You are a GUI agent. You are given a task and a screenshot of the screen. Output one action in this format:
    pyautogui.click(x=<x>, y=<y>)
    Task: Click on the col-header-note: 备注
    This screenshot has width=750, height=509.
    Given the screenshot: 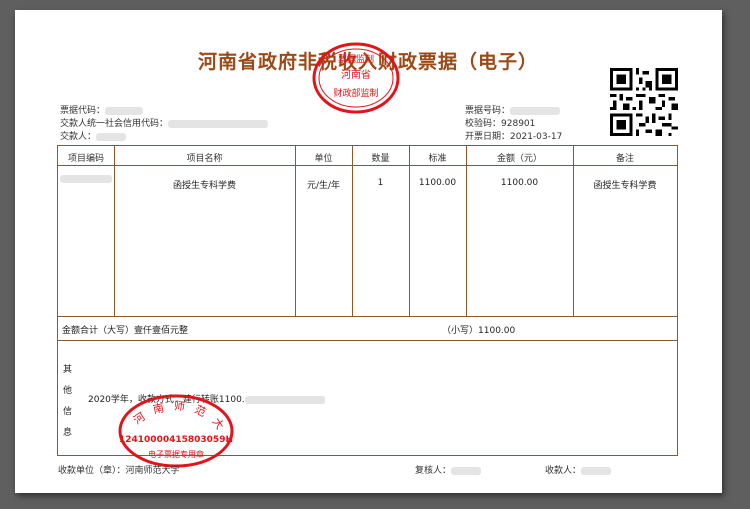 What is the action you would take?
    pyautogui.click(x=624, y=159)
    